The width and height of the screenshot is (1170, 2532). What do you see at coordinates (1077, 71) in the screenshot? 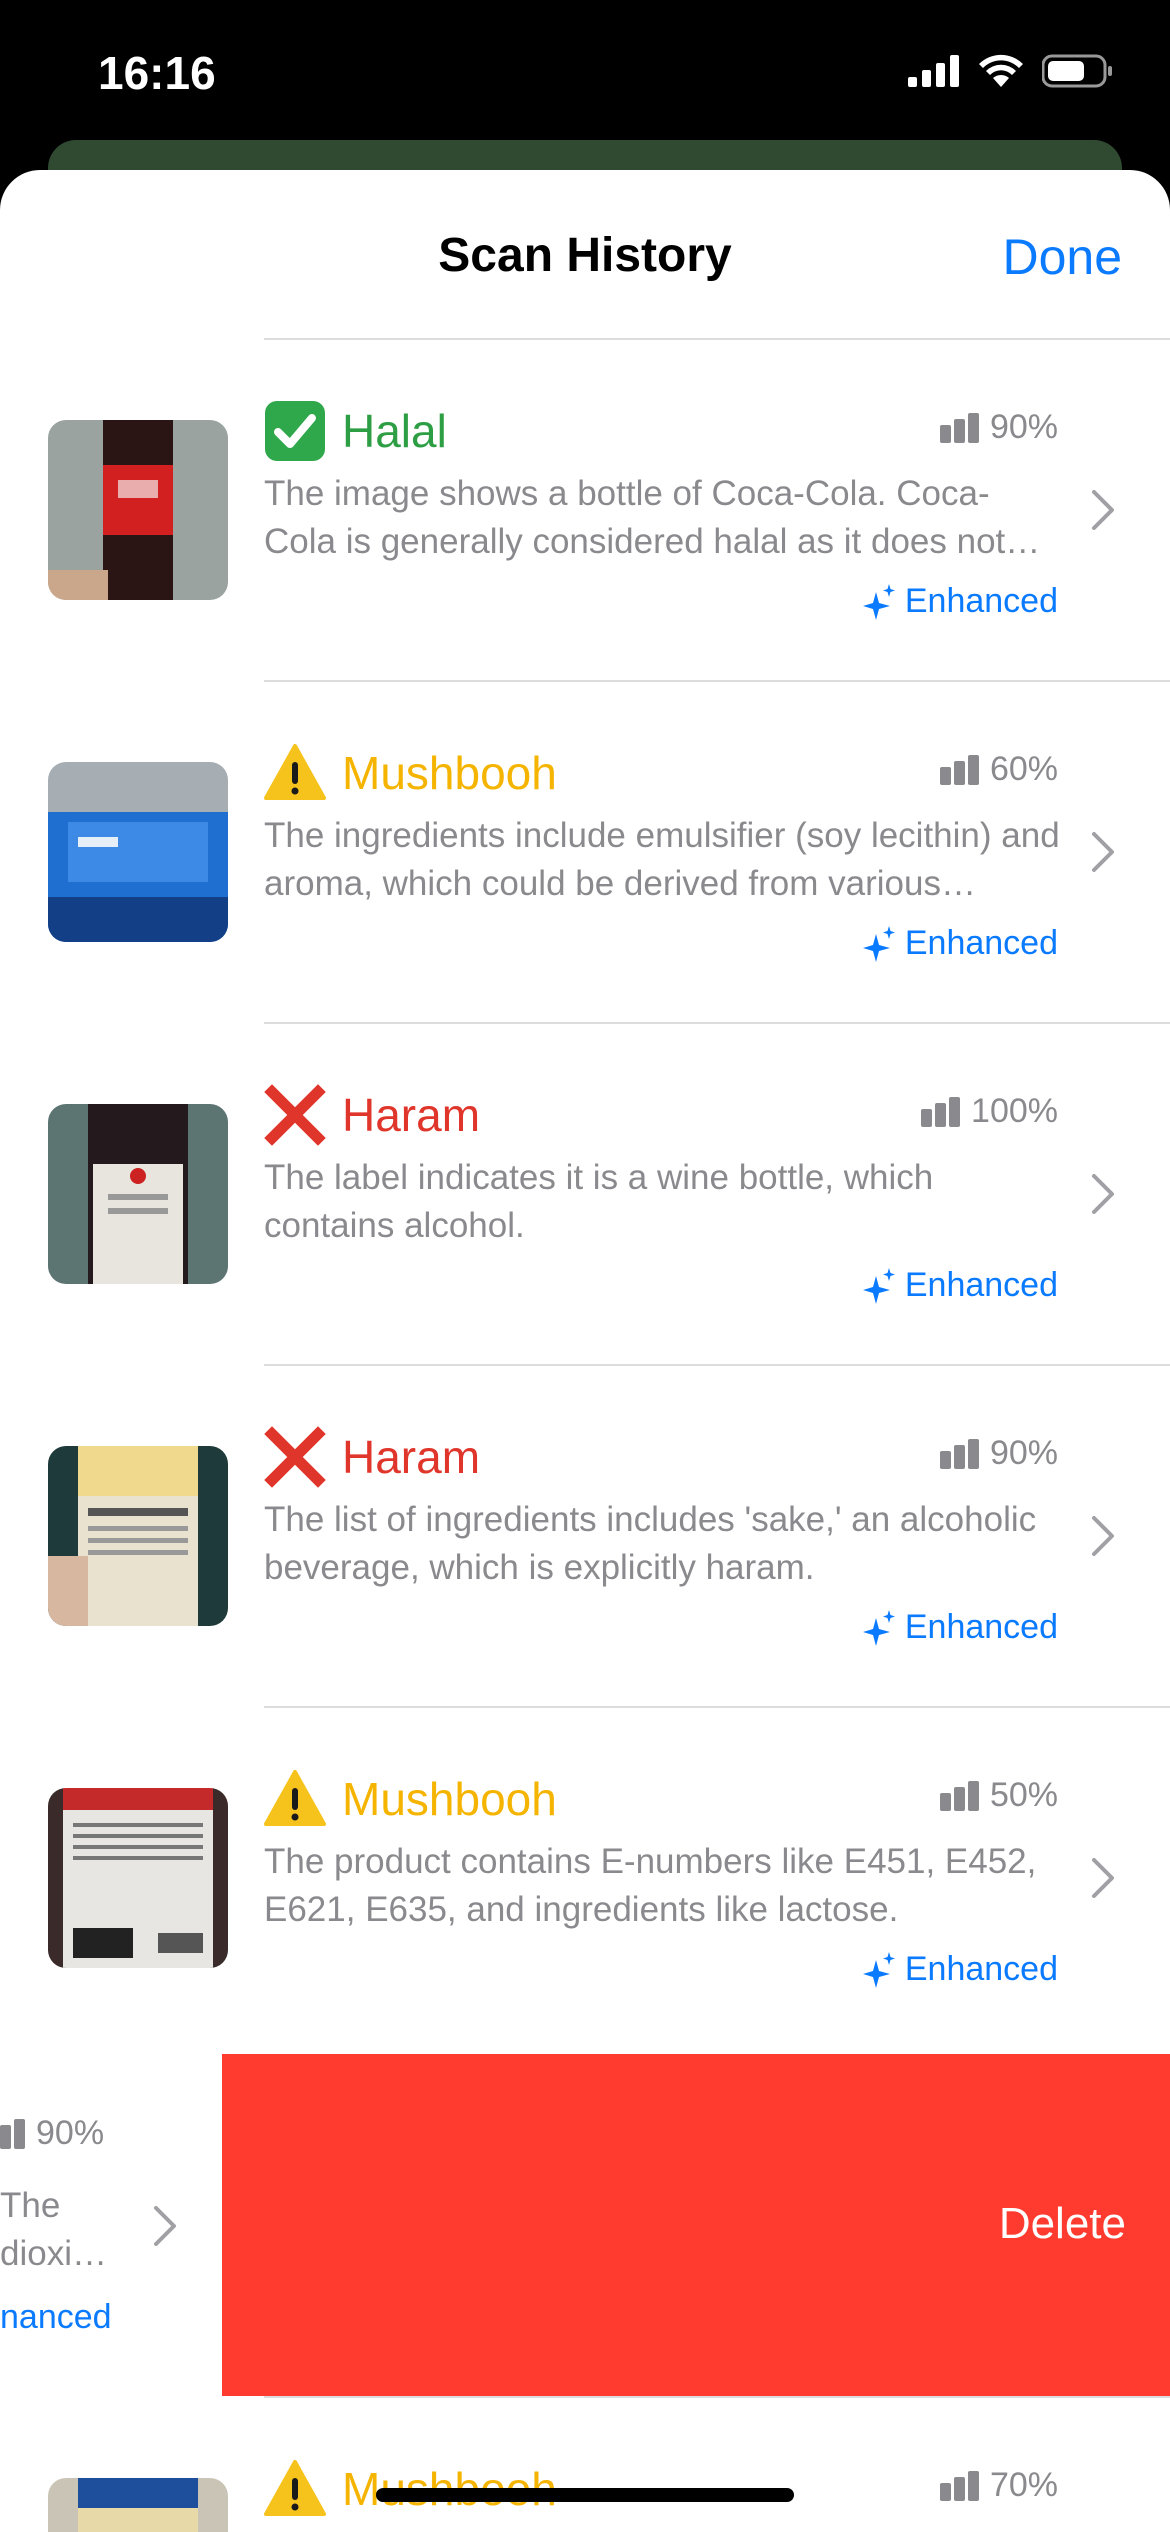
I see `battery-icon` at bounding box center [1077, 71].